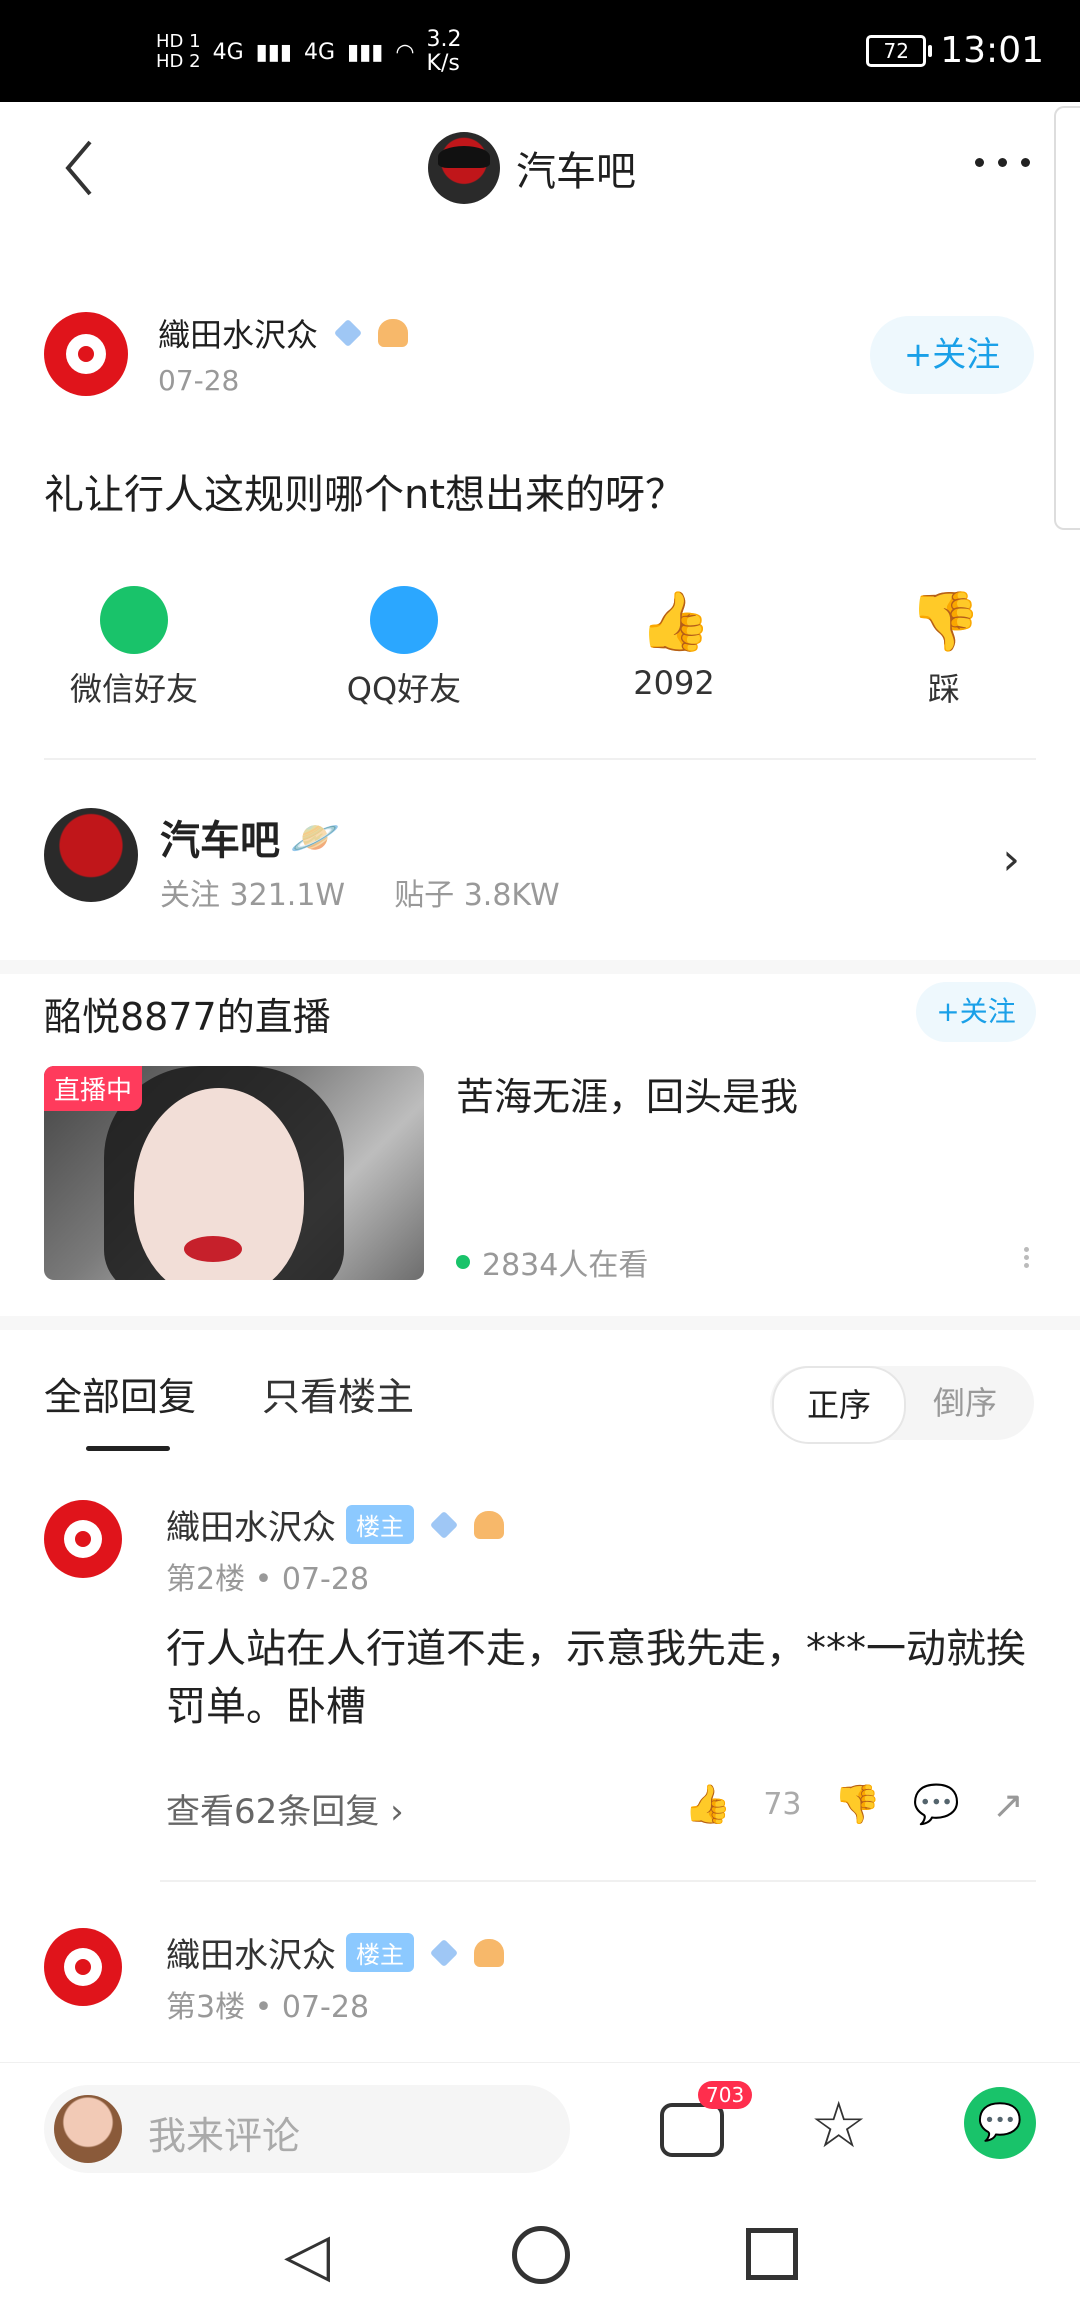  What do you see at coordinates (598, 1881) in the screenshot?
I see `reply-separator` at bounding box center [598, 1881].